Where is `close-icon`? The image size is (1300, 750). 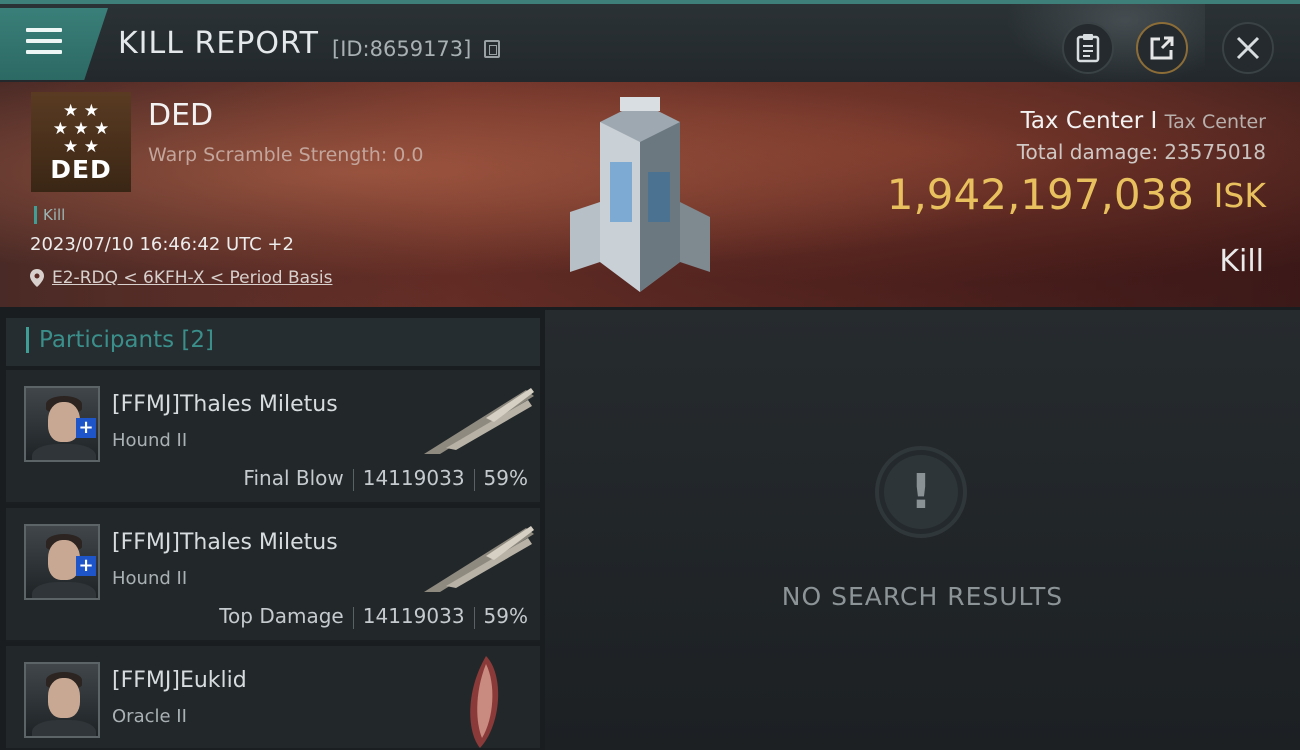 close-icon is located at coordinates (1248, 48).